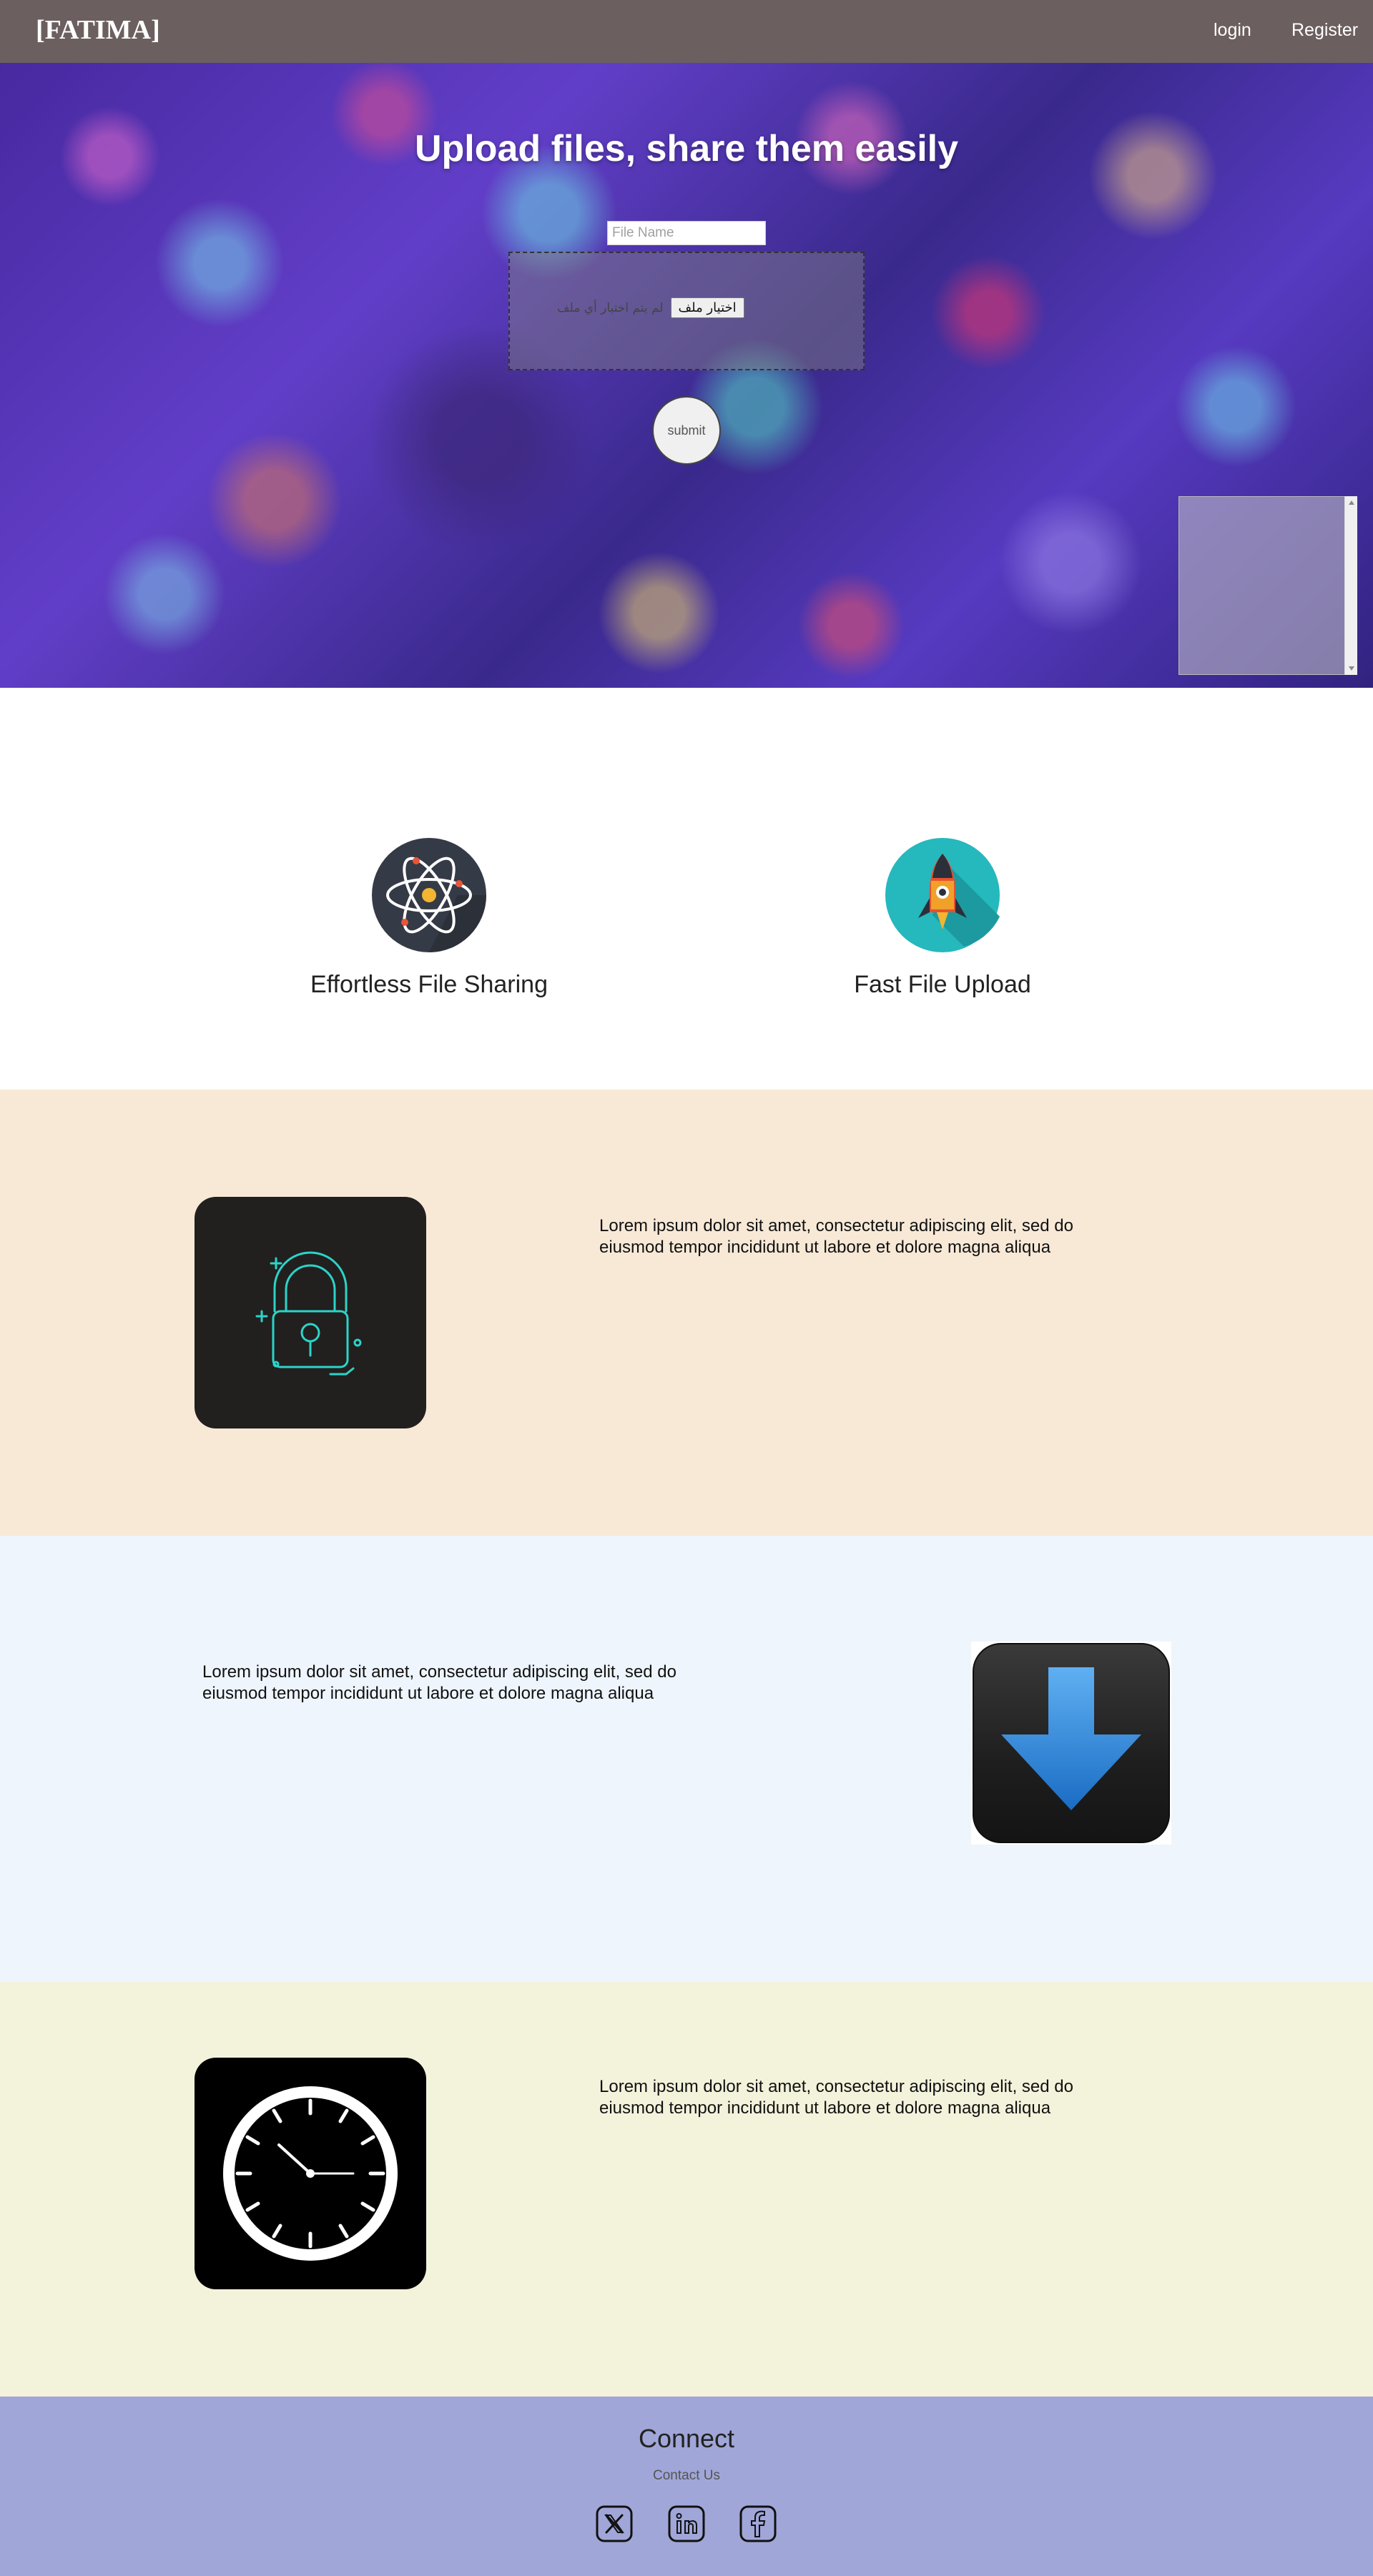 This screenshot has height=2576, width=1373. I want to click on contact-us-link: Contact Us, so click(686, 2476).